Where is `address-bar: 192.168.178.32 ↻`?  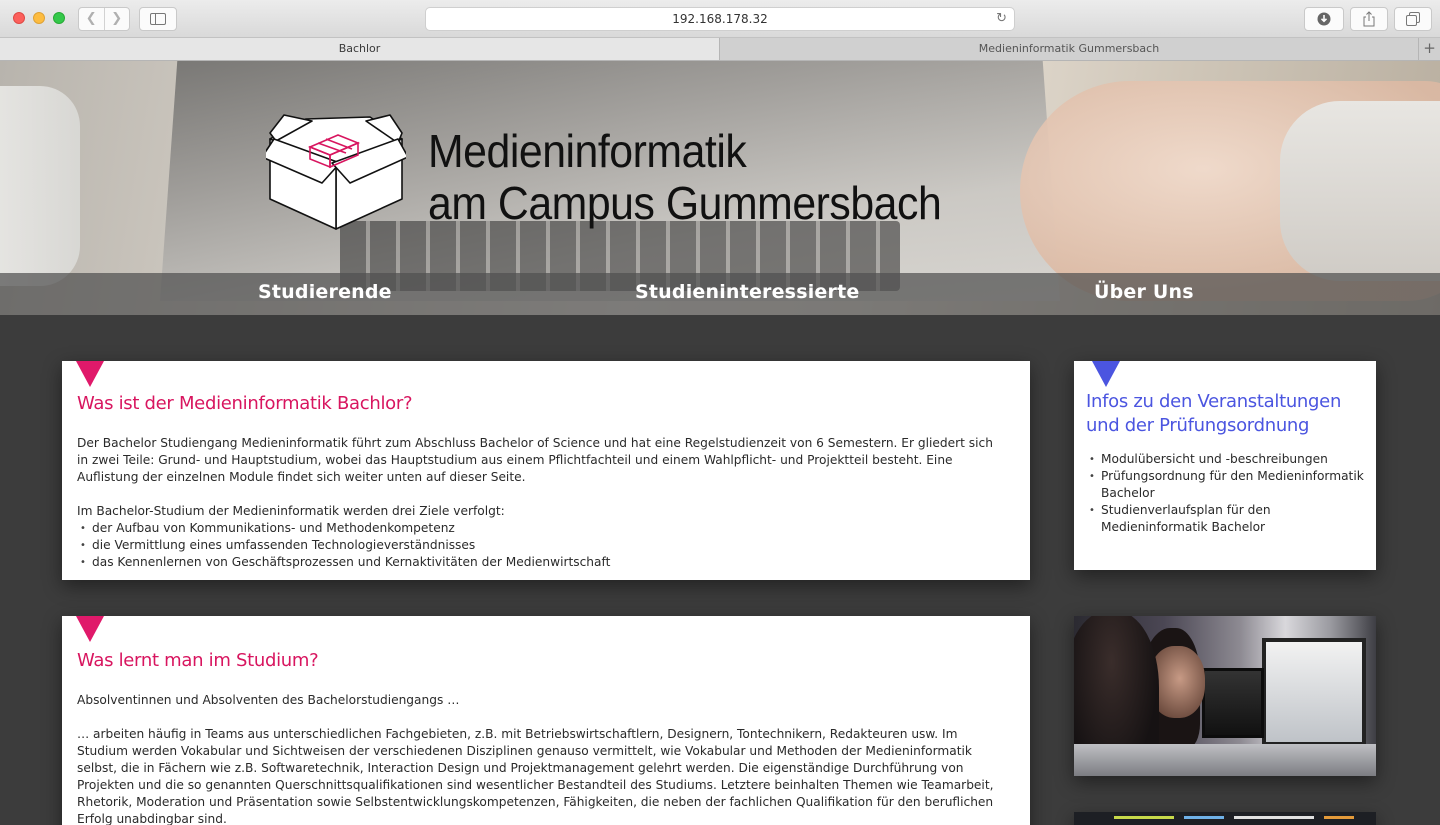
address-bar: 192.168.178.32 ↻ is located at coordinates (720, 19).